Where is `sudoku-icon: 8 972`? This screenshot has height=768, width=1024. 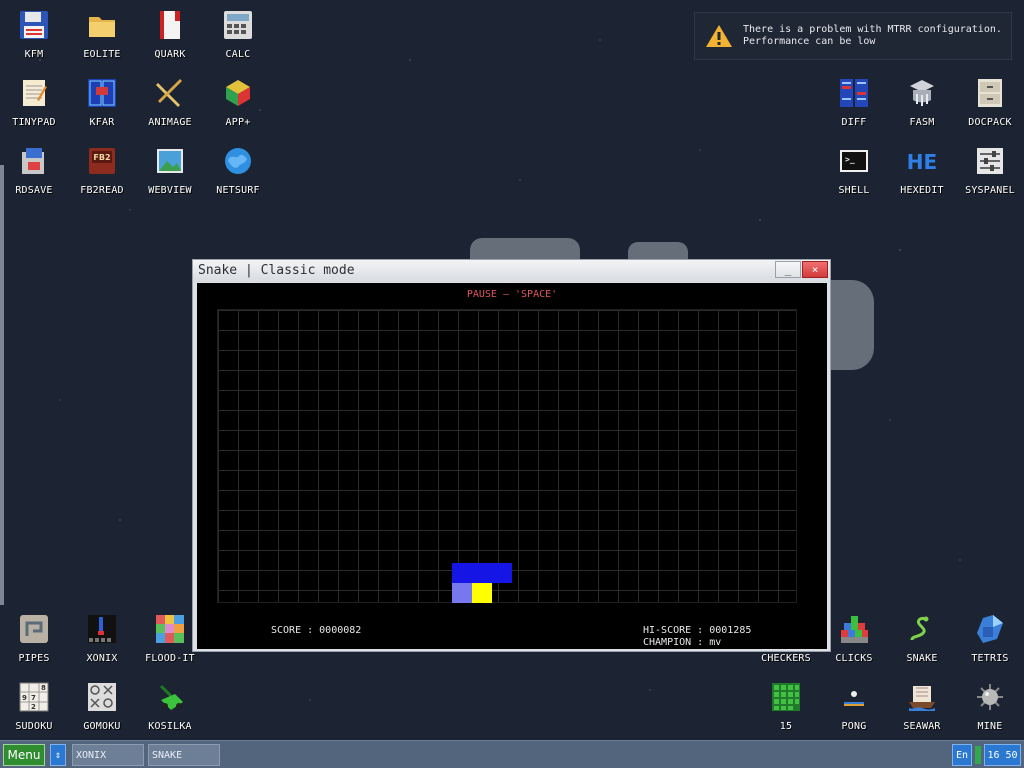 sudoku-icon: 8 972 is located at coordinates (34, 697).